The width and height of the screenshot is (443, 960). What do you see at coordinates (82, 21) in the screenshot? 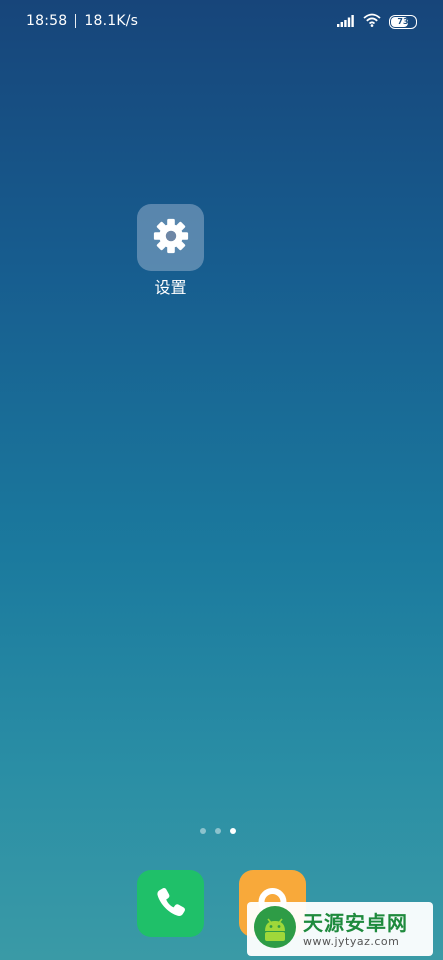
I see `status-left: 18:58 18.1K/s` at bounding box center [82, 21].